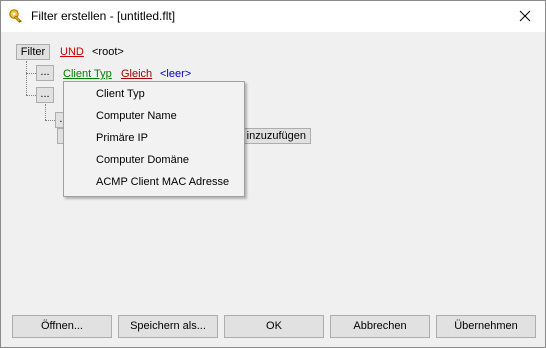  I want to click on close-icon, so click(525, 16).